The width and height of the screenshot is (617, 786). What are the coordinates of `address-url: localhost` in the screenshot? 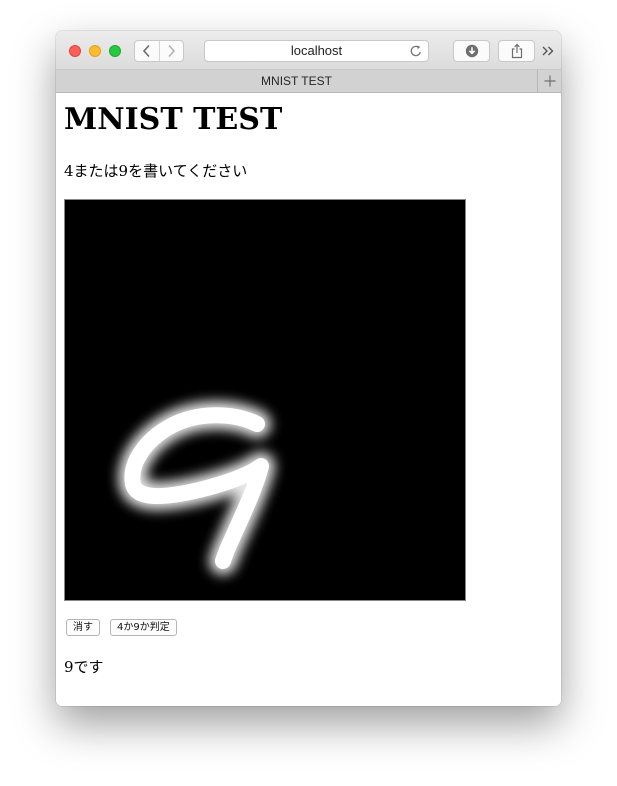 It's located at (316, 50).